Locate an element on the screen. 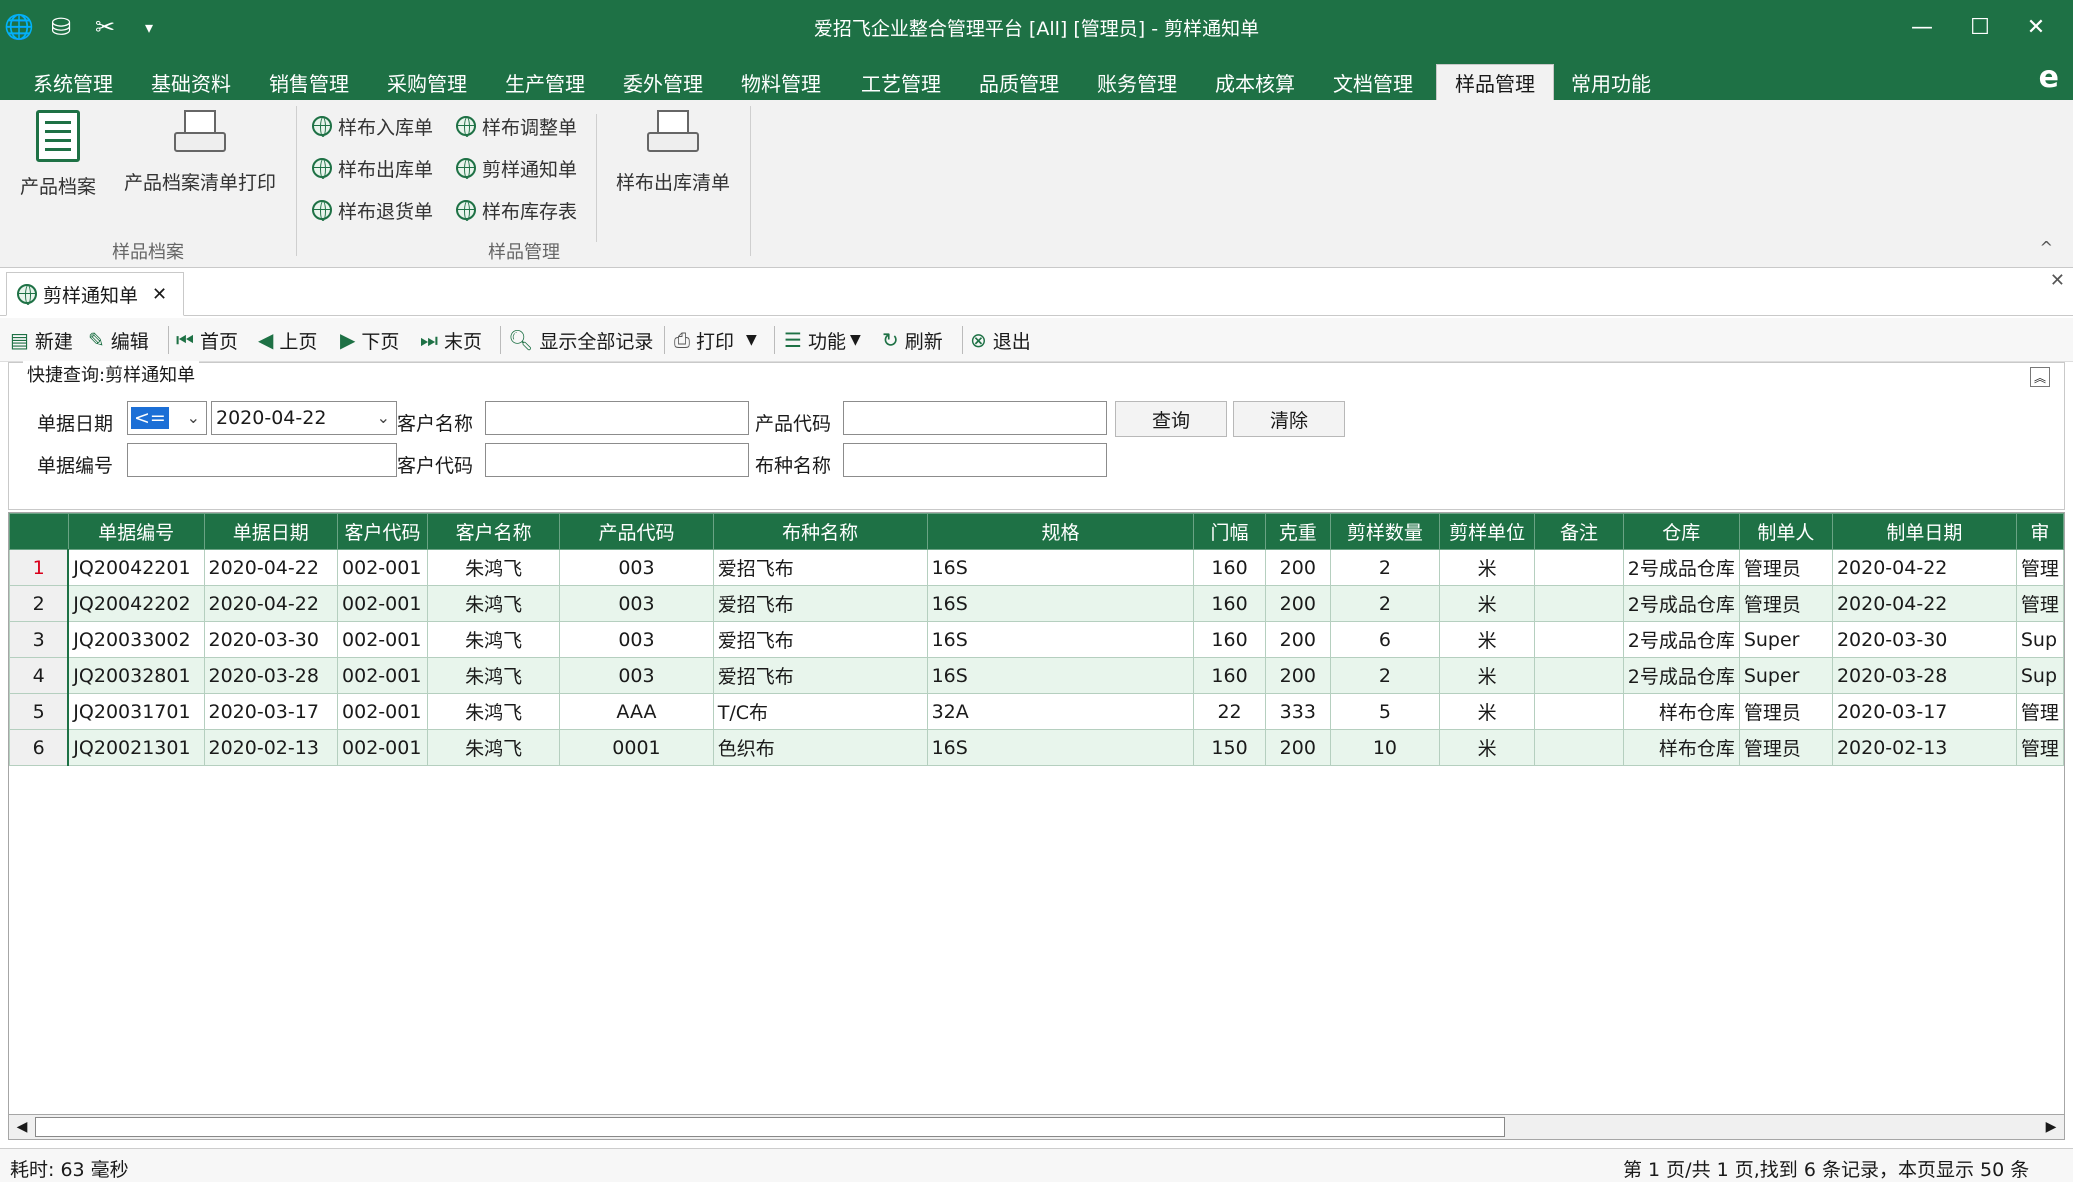 Image resolution: width=2073 pixels, height=1182 pixels. menu-tab-purchase: 采购管理 is located at coordinates (427, 82).